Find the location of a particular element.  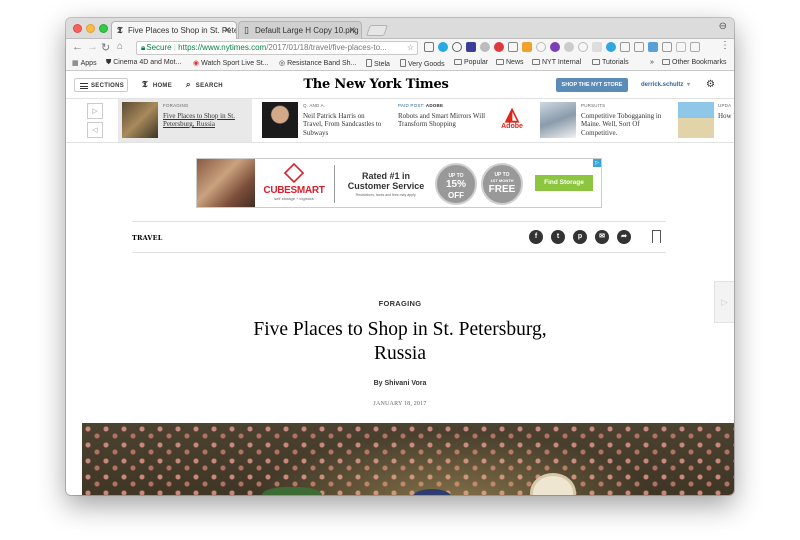

gear-icon: ⚙ is located at coordinates (710, 85).